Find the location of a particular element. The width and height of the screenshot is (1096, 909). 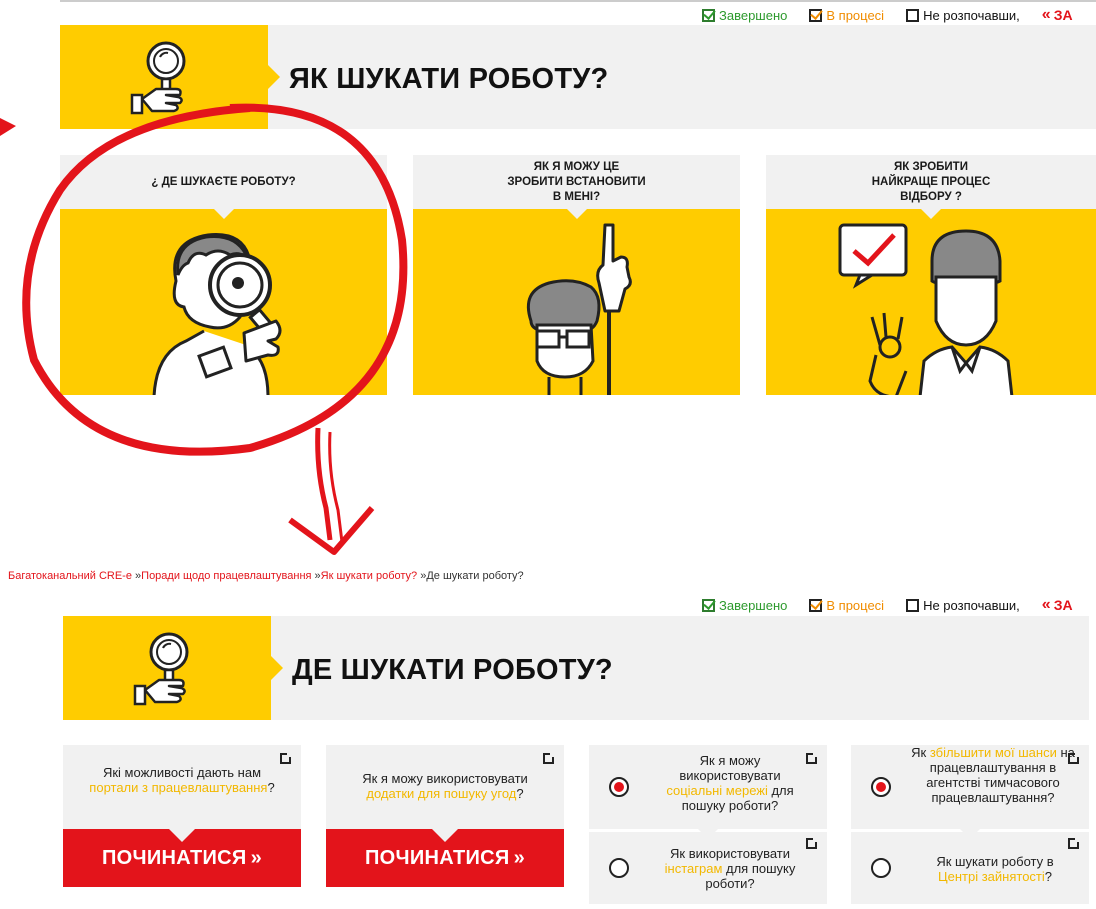

topic-card-selection: ЯК ЗРОБИТИ НАЙКРАЩЕ ПРОЦЕС ВІДБОРУ ? is located at coordinates (931, 275).